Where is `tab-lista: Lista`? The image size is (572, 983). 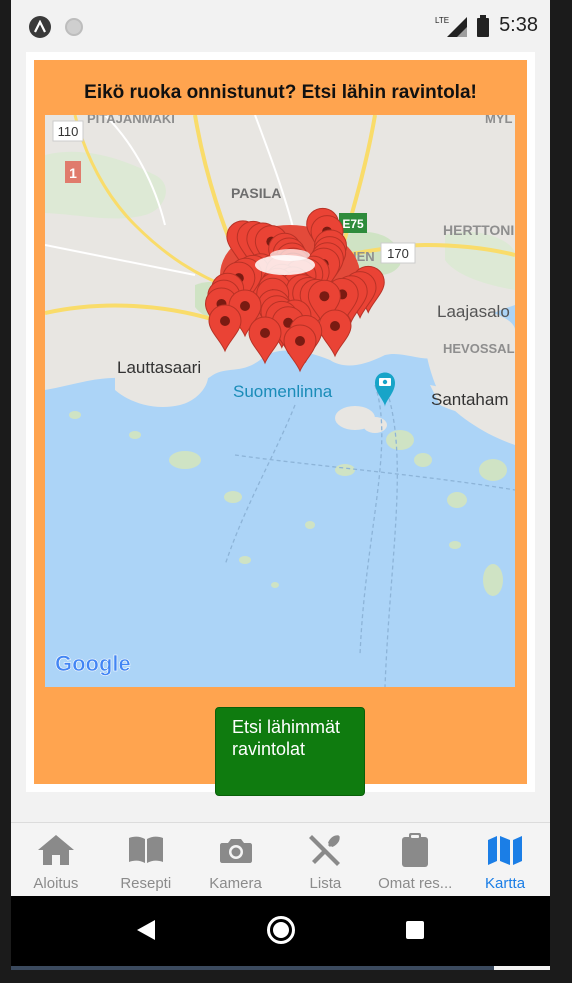
tab-lista: Lista is located at coordinates (325, 859).